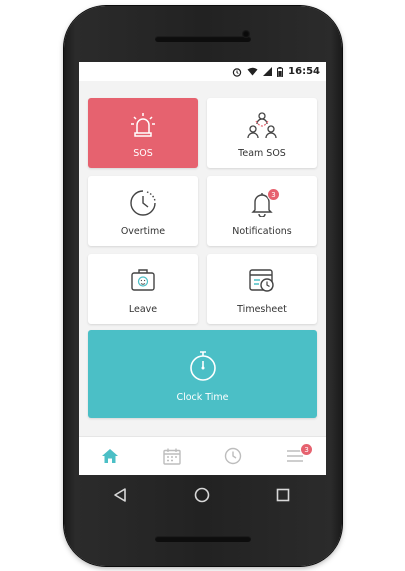  Describe the element at coordinates (143, 203) in the screenshot. I see `overtime-clock-icon` at that location.